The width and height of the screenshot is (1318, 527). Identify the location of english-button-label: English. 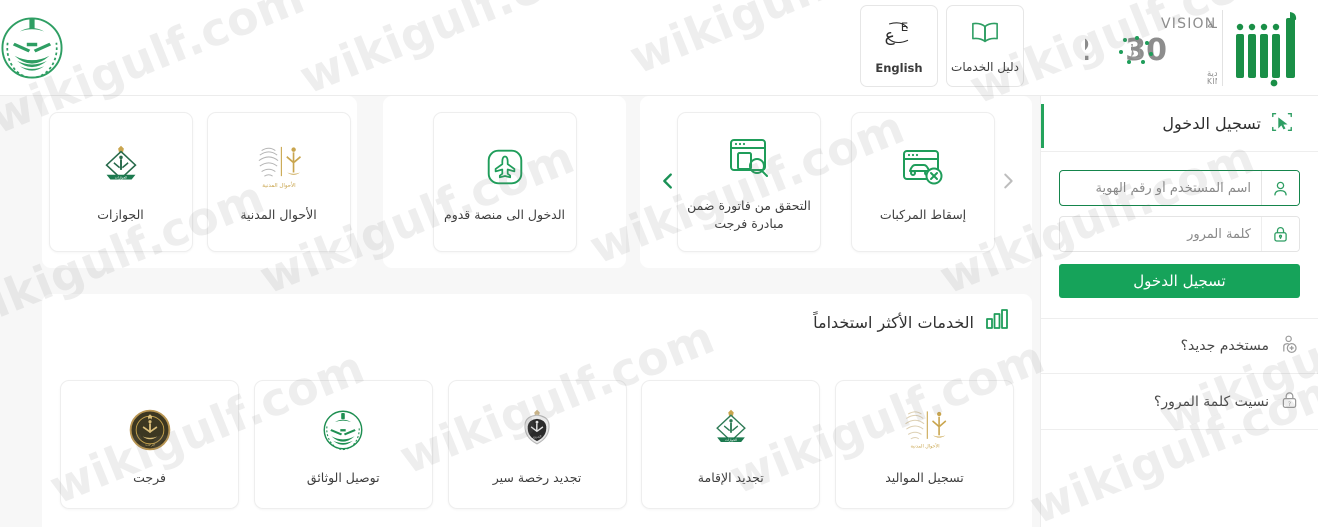
(899, 67).